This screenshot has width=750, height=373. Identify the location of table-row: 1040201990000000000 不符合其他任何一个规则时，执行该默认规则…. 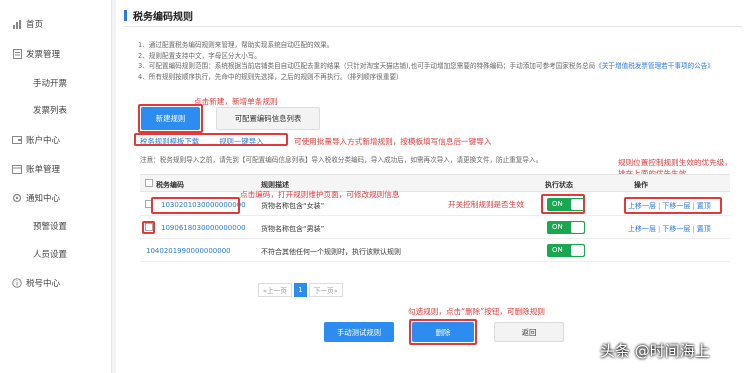
(435, 251).